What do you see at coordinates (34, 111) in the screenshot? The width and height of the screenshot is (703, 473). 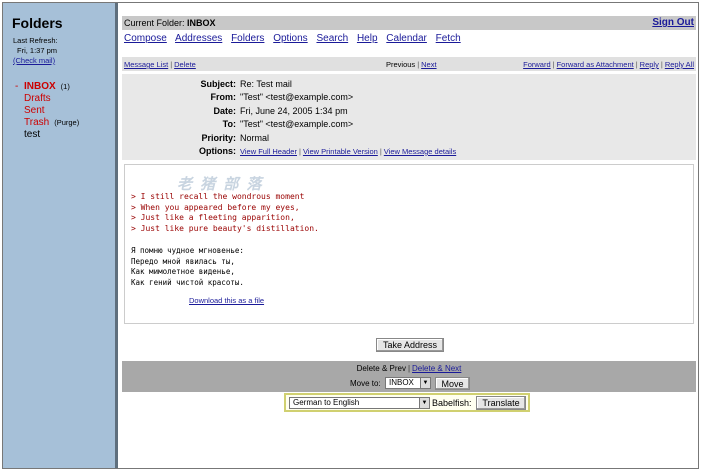 I see `folder-name: Sent` at bounding box center [34, 111].